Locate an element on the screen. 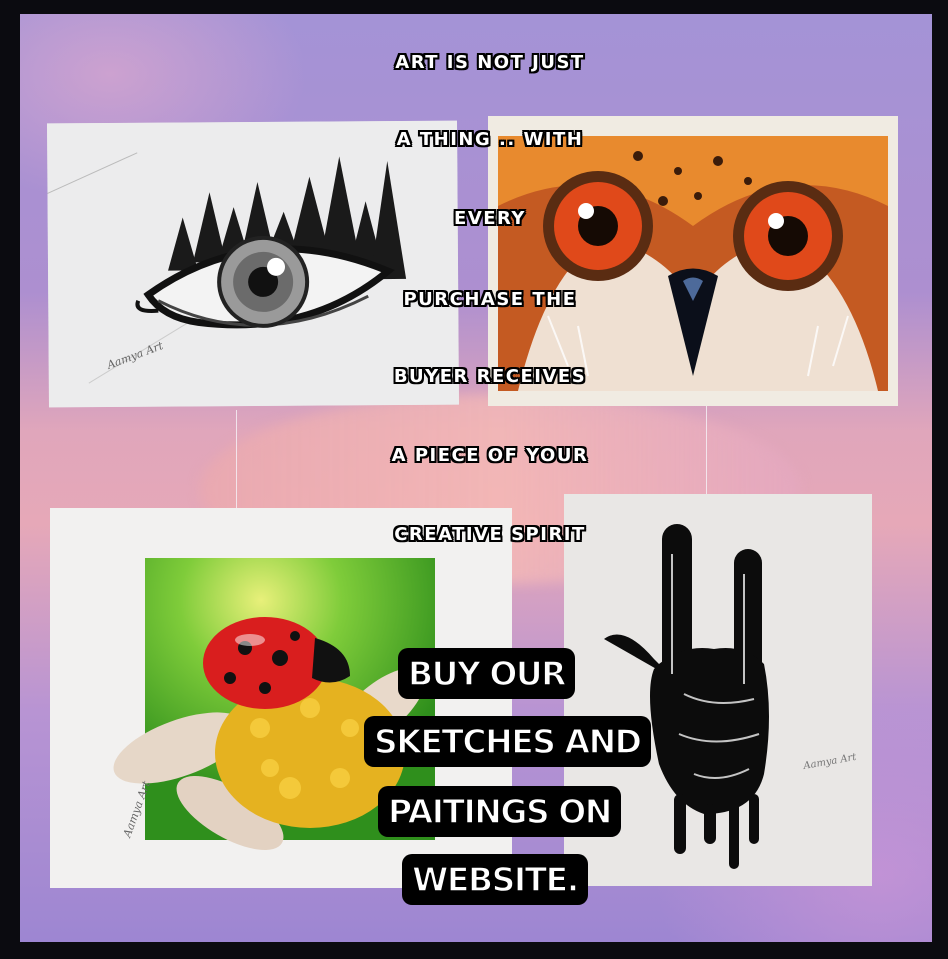  headline-line-3: EVERY is located at coordinates (490, 218).